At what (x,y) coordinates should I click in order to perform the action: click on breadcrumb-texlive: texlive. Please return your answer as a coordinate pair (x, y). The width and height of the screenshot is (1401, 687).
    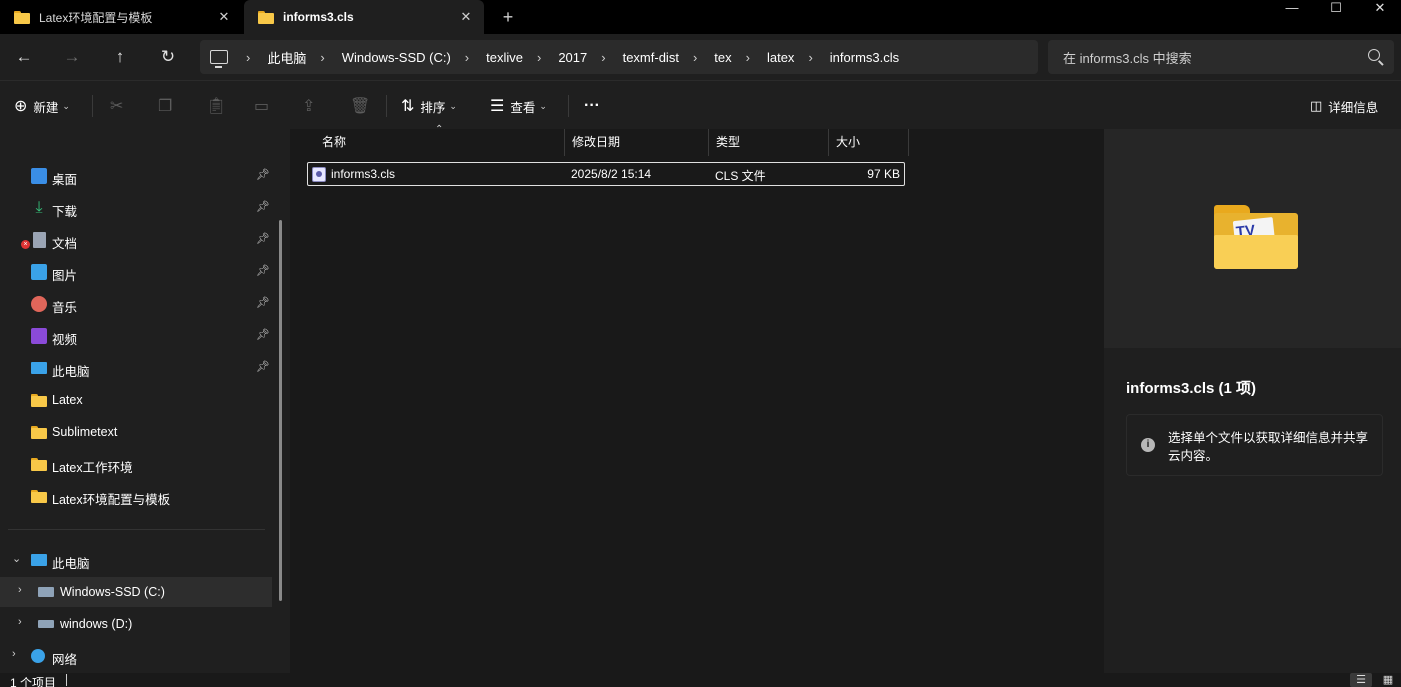
    Looking at the image, I should click on (504, 57).